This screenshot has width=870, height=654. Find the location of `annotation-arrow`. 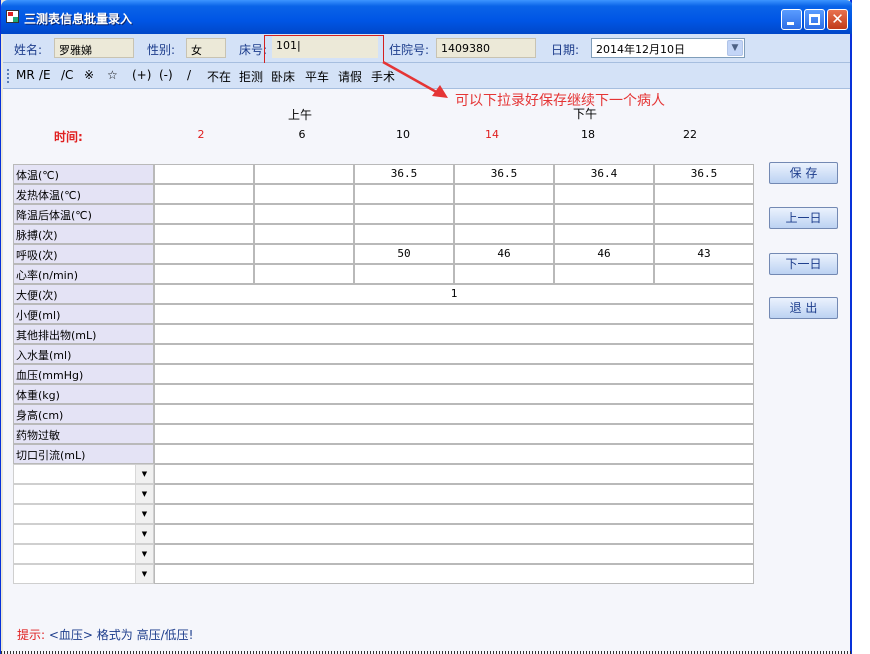

annotation-arrow is located at coordinates (415, 79).